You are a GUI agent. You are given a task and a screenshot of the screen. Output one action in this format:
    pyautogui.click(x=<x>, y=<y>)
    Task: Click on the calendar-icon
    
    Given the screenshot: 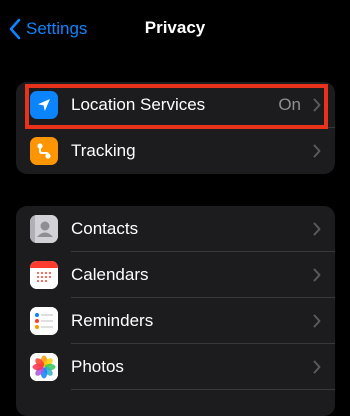 What is the action you would take?
    pyautogui.click(x=44, y=275)
    